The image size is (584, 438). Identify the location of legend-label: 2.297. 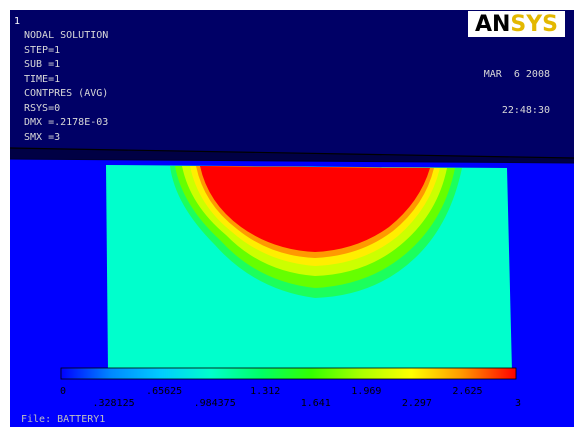
(416, 403).